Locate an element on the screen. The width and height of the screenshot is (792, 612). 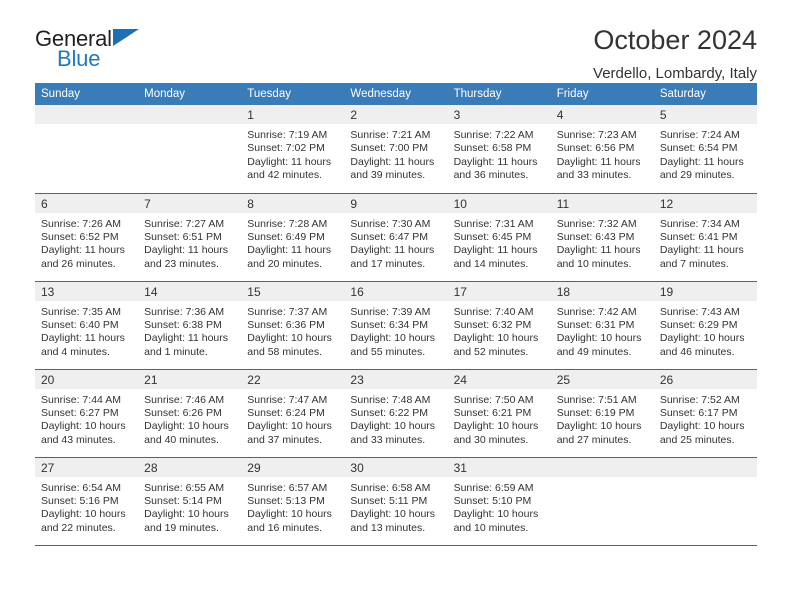
sunset-text: Sunset: 6:58 PM is located at coordinates (492, 148).